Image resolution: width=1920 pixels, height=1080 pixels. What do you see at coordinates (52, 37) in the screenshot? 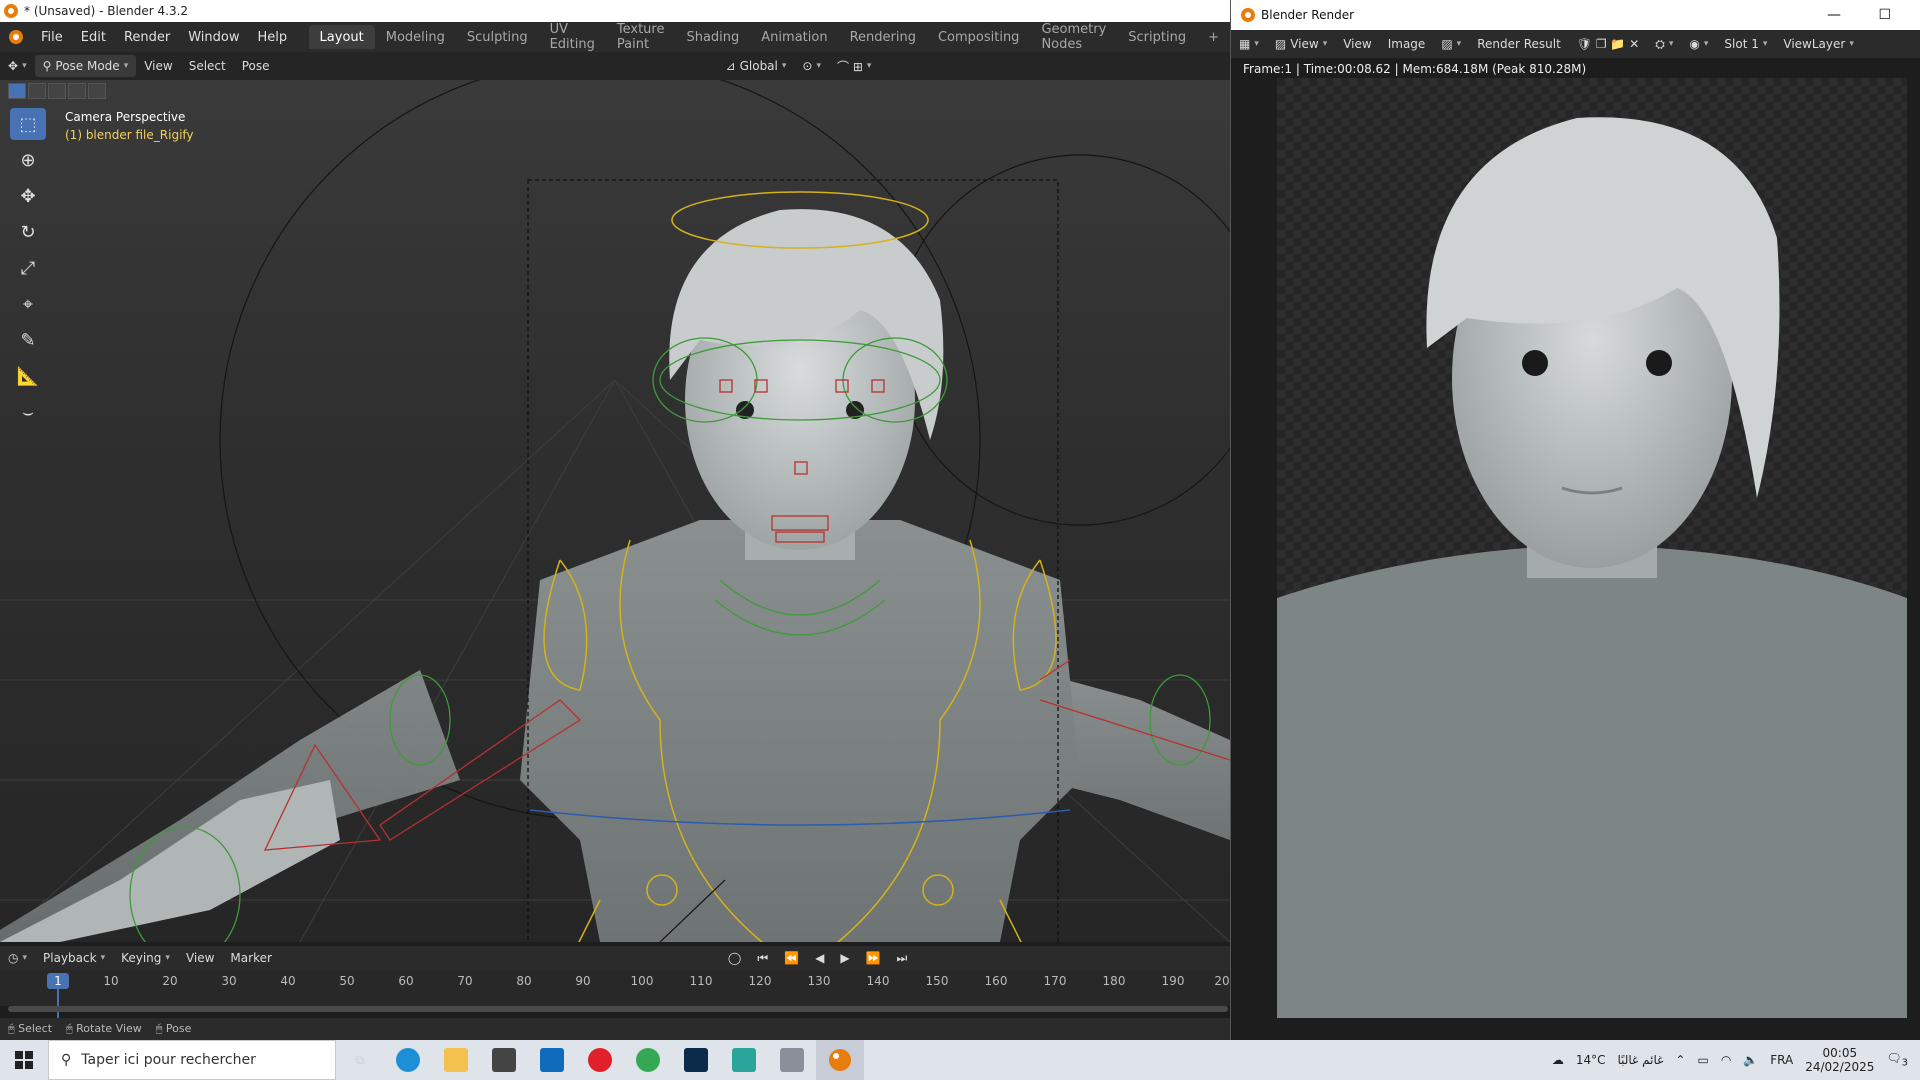
I see `menu-file: File` at bounding box center [52, 37].